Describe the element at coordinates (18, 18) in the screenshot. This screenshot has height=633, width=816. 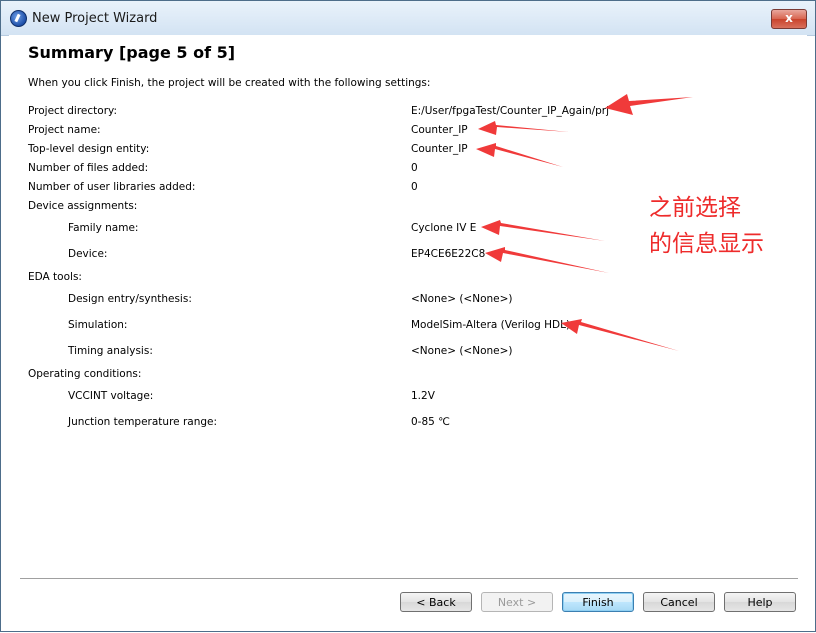
I see `quartus-icon` at that location.